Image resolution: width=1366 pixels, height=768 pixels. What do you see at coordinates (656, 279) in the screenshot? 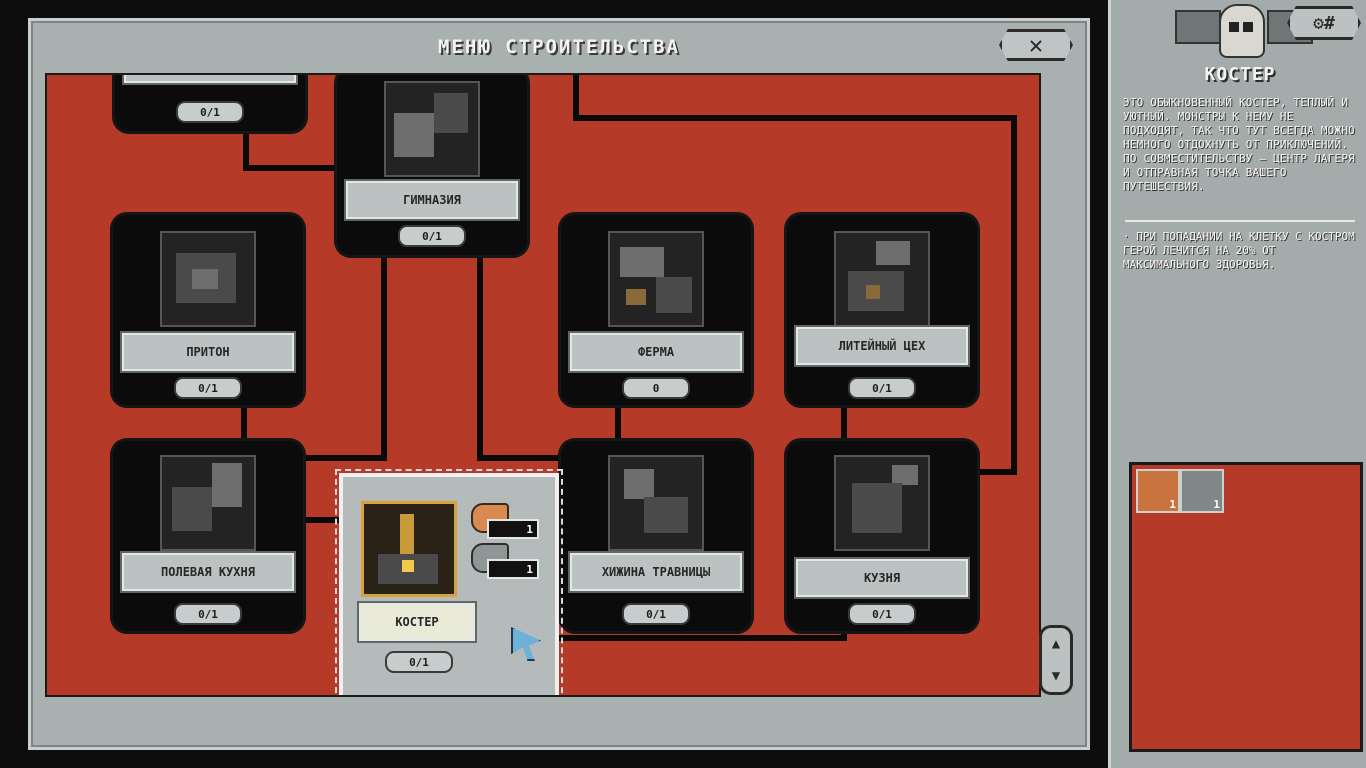
I see `farm-image` at bounding box center [656, 279].